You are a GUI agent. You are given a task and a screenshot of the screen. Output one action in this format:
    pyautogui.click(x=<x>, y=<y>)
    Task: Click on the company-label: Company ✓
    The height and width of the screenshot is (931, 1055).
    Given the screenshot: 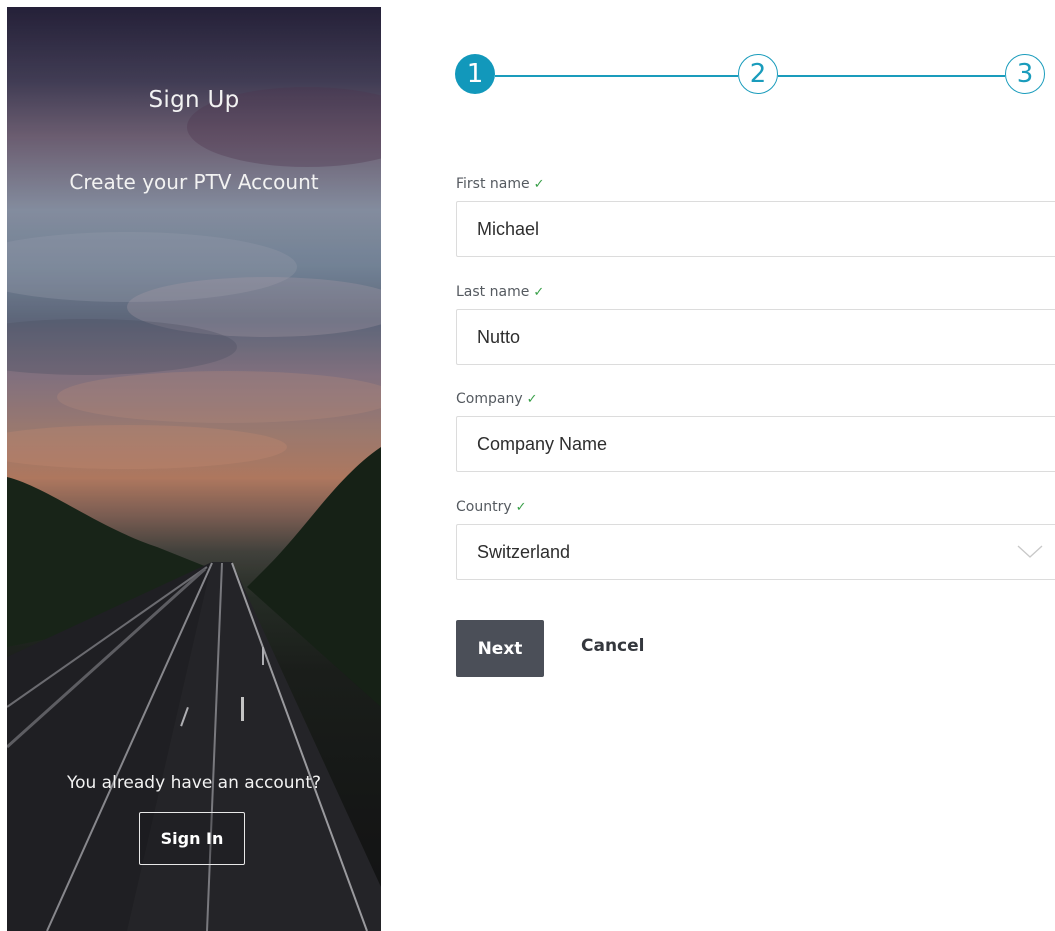 What is the action you would take?
    pyautogui.click(x=497, y=399)
    